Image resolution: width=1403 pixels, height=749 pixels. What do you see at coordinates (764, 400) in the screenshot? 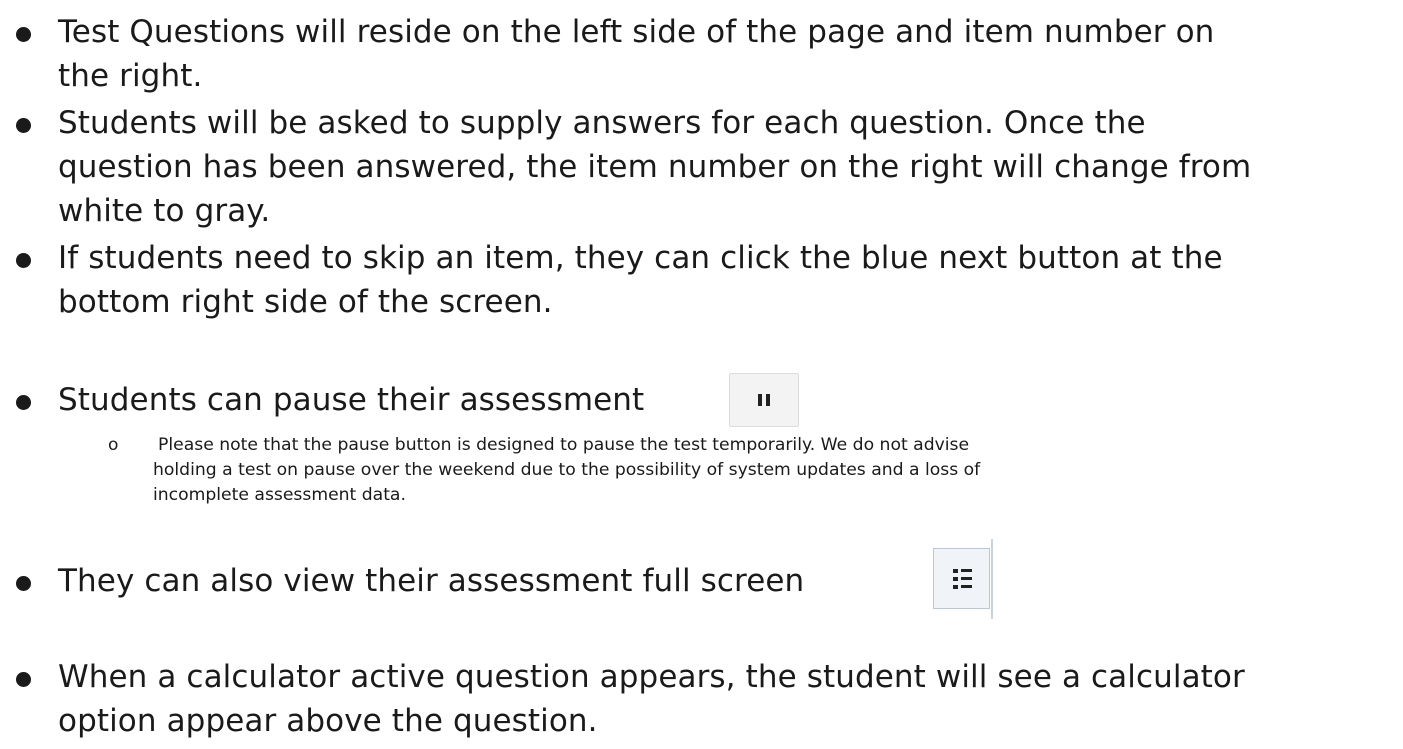
I see `pause-button` at bounding box center [764, 400].